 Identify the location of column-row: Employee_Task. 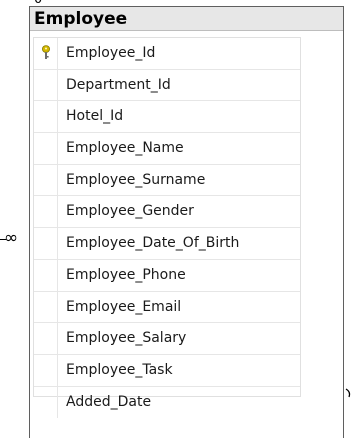
(167, 370).